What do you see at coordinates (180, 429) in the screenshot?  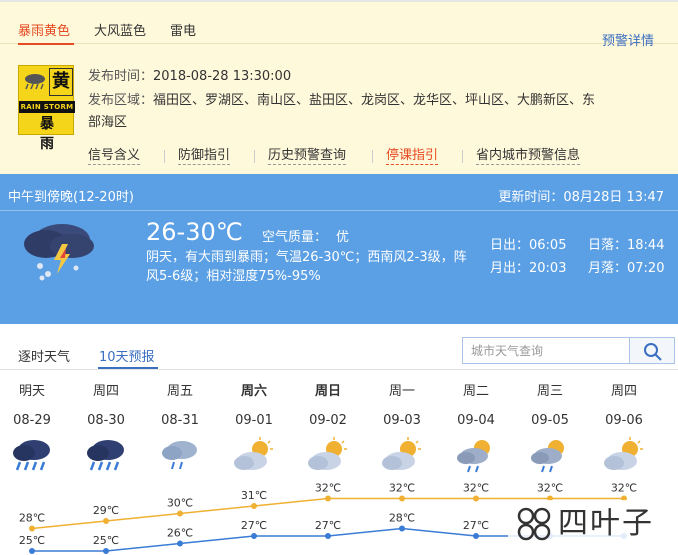 I see `forecast-day: 周五 08-31` at bounding box center [180, 429].